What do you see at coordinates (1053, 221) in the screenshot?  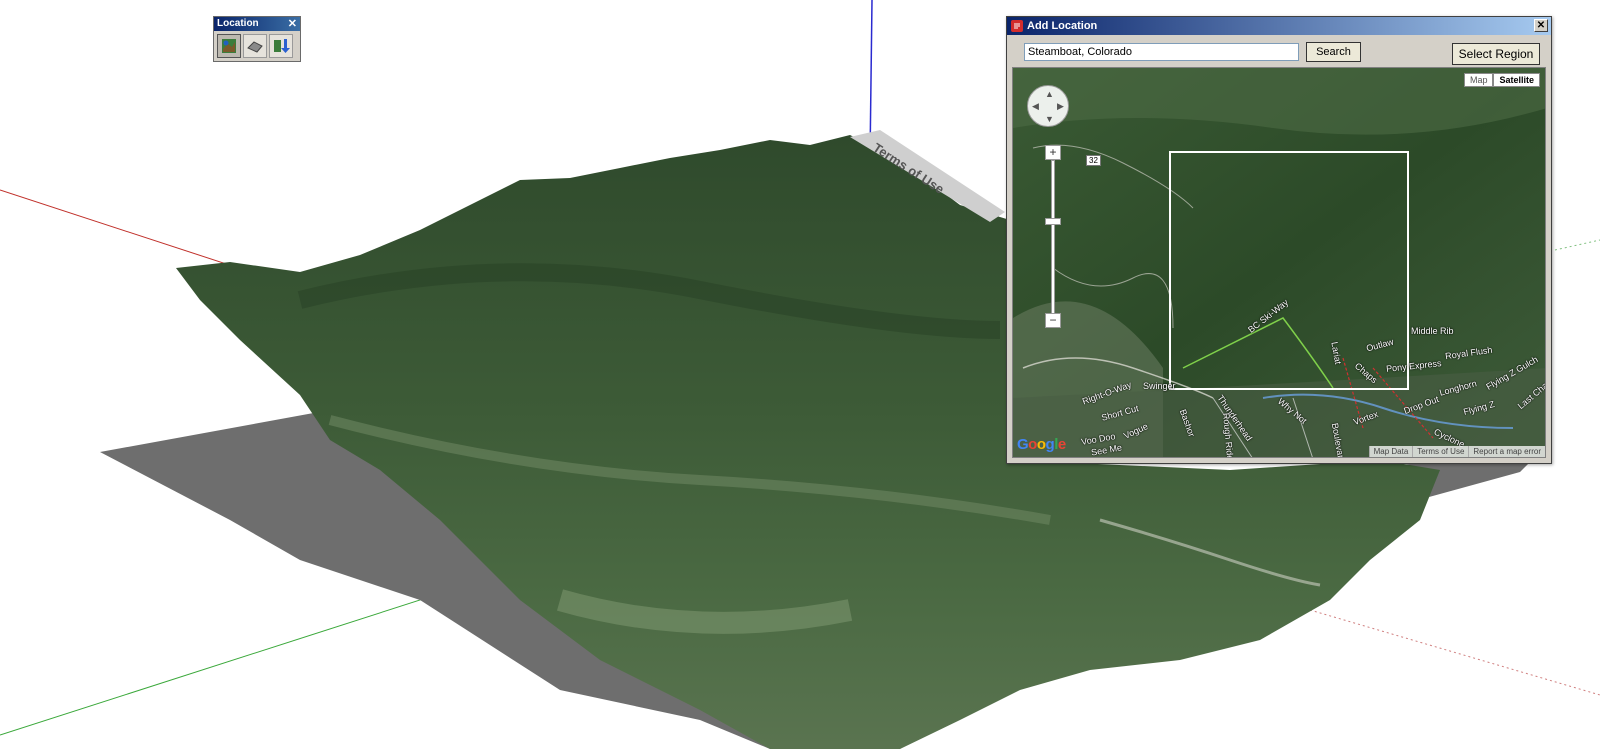 I see `zoom-slider-handle` at bounding box center [1053, 221].